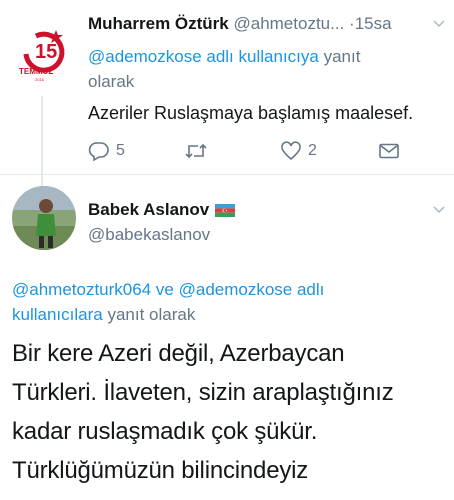 This screenshot has width=454, height=500. I want to click on author-name: Babek Aslanov, so click(148, 210).